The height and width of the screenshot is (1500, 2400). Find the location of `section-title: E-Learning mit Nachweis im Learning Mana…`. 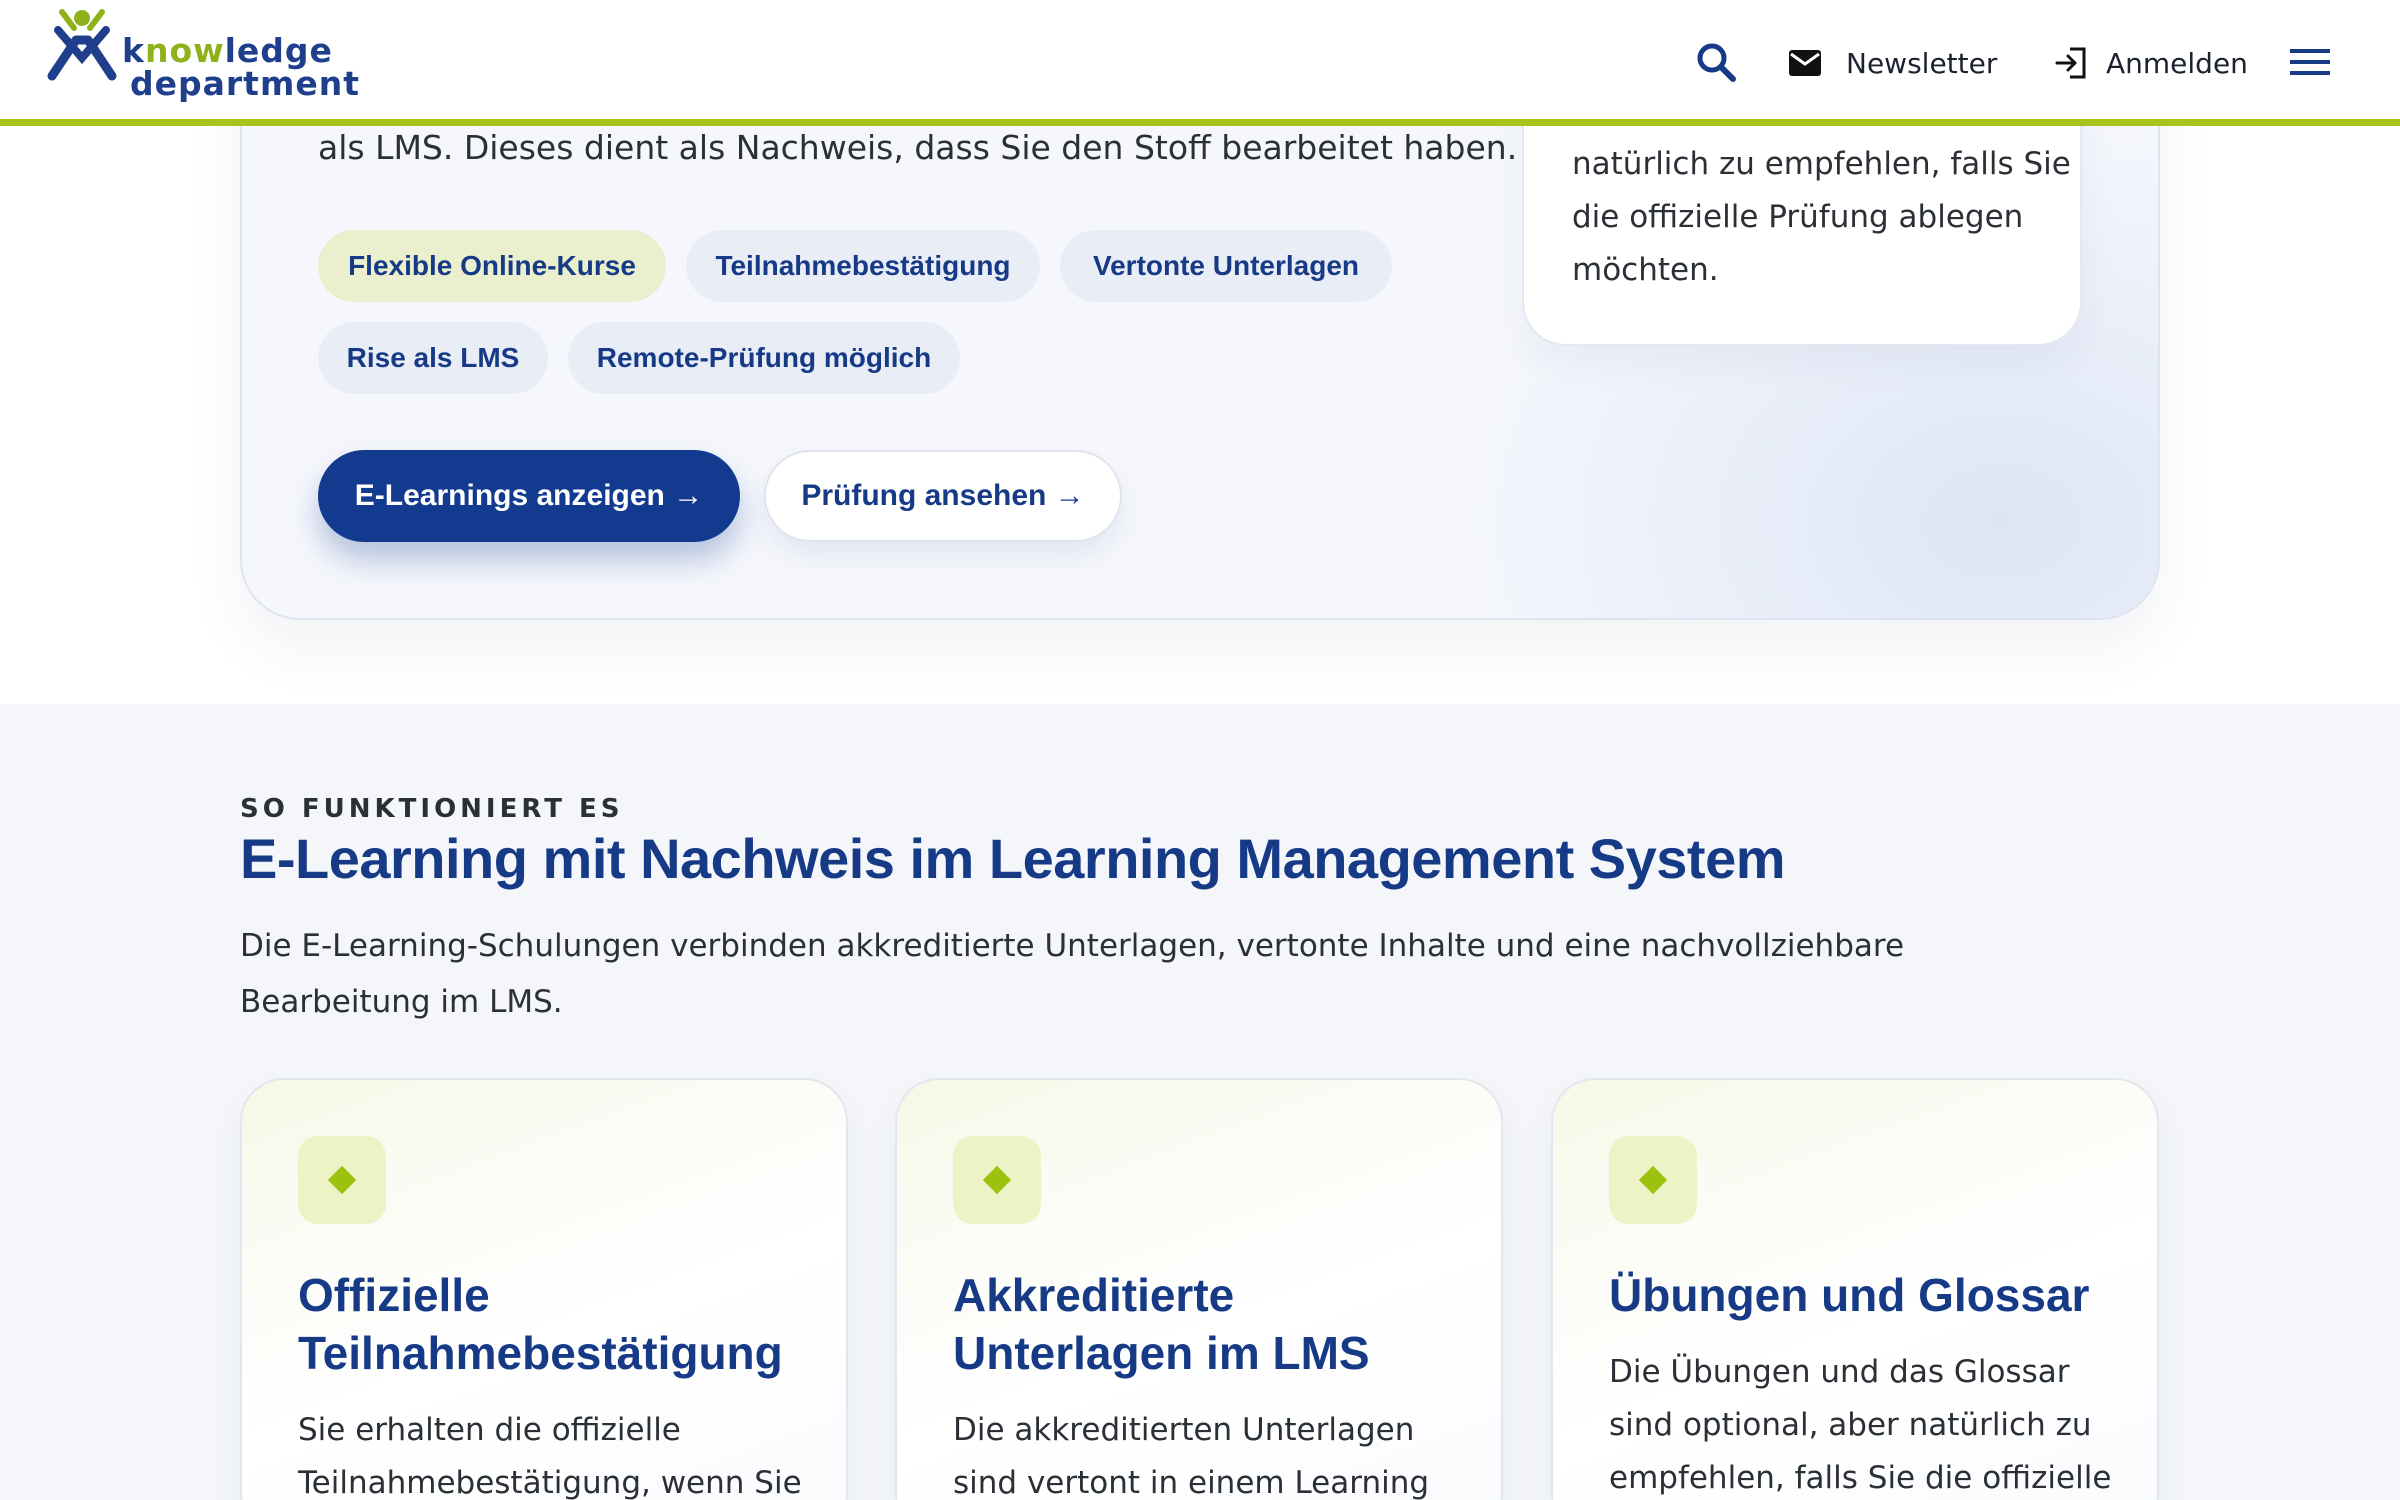

section-title: E-Learning mit Nachweis im Learning Mana… is located at coordinates (1013, 858).